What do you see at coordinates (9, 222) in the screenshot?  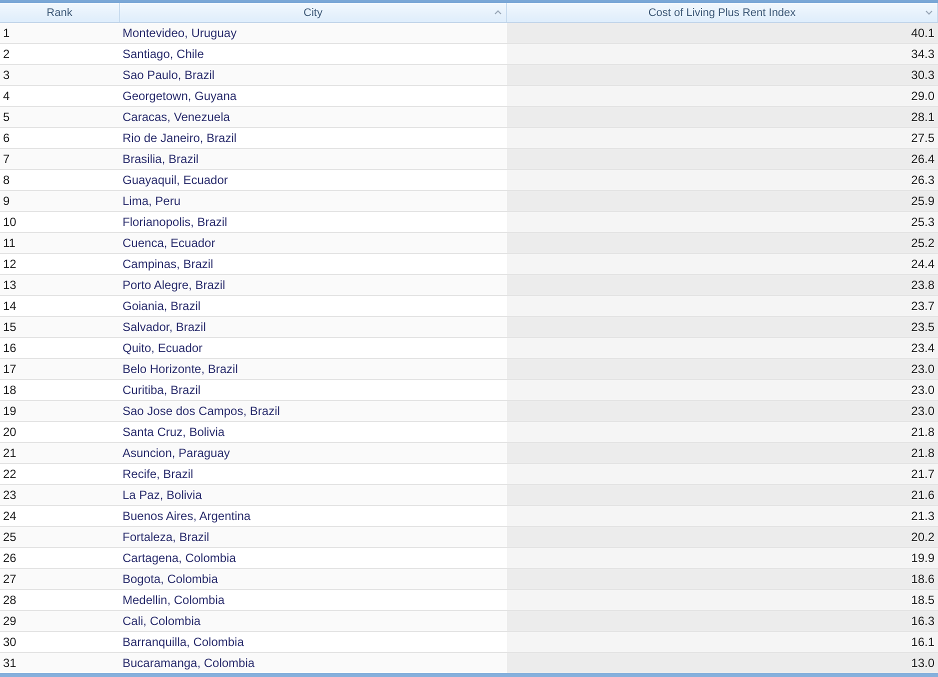 I see `table-cell: 10` at bounding box center [9, 222].